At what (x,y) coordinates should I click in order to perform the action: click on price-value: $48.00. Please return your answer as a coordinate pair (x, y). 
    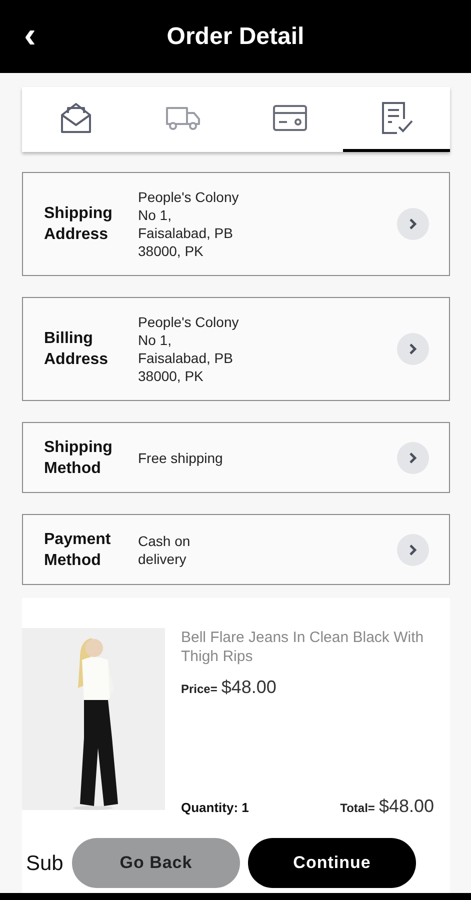
    Looking at the image, I should click on (248, 687).